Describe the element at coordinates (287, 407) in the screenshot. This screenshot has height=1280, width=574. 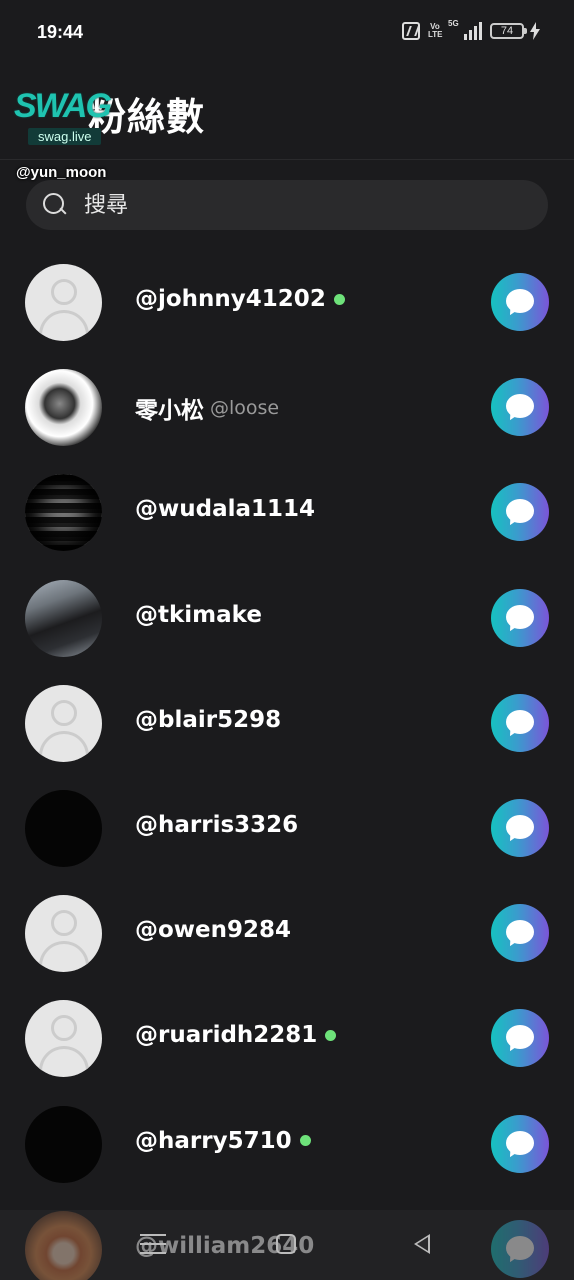
I see `list-item: 零小松 @loose` at that location.